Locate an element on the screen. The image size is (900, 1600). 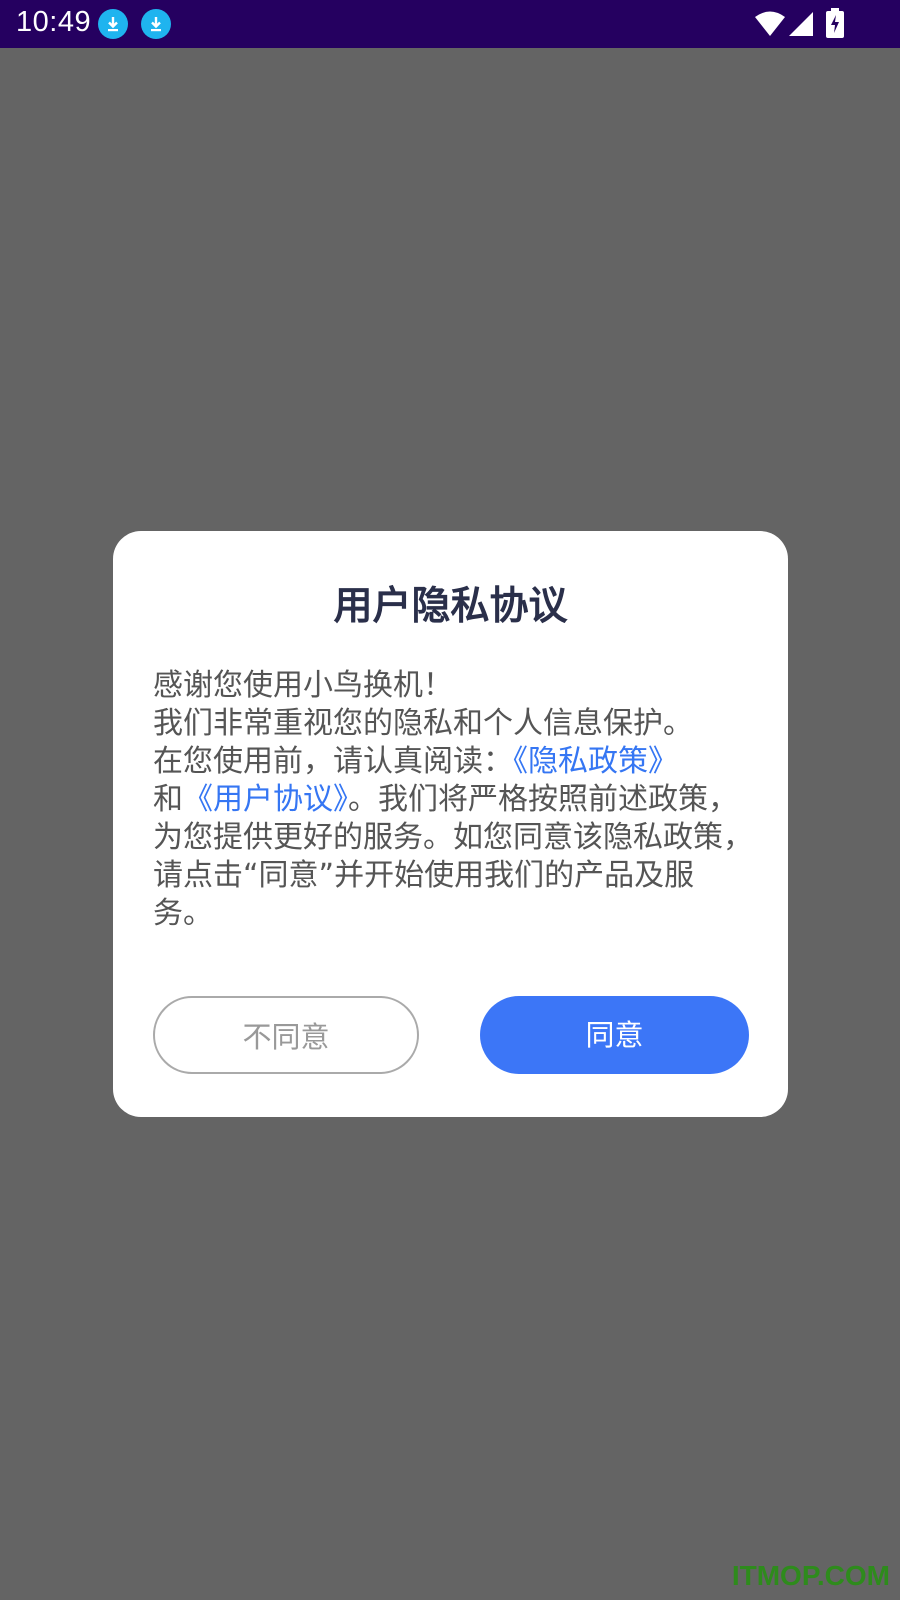
agree-button: 同意 is located at coordinates (614, 1035).